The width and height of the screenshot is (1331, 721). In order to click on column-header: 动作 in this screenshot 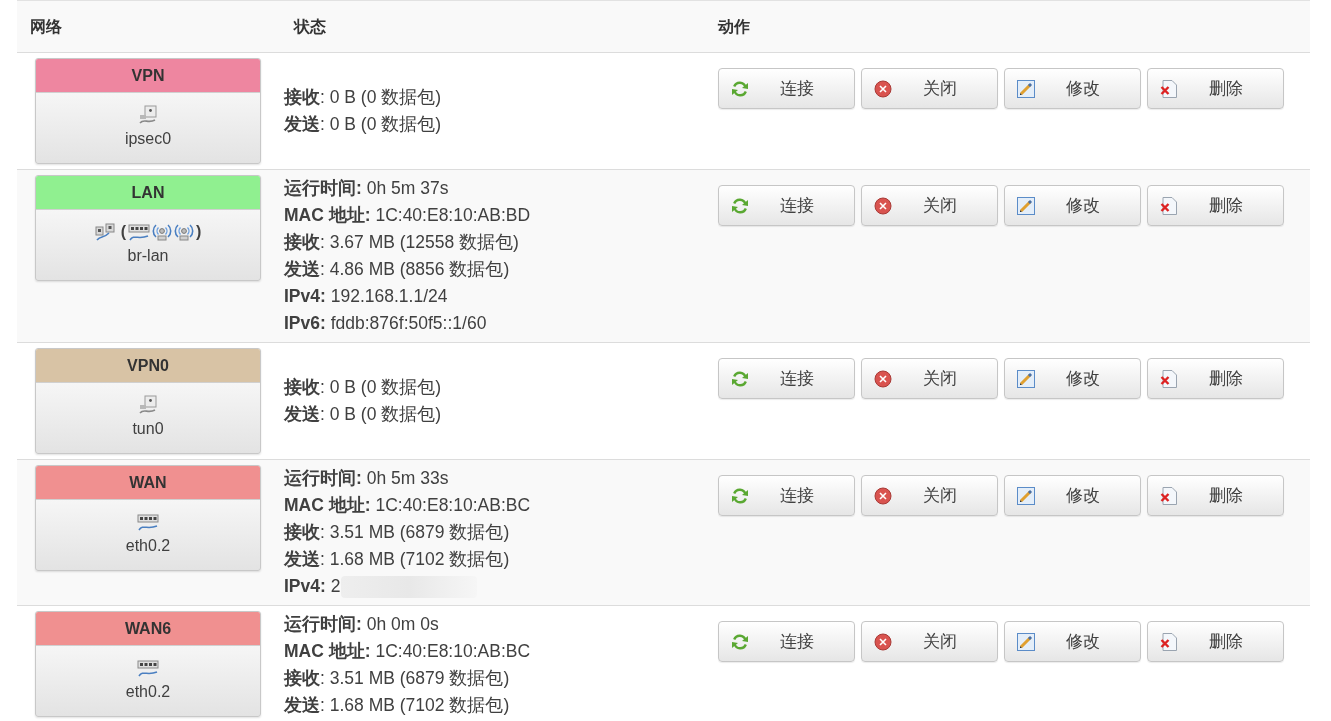, I will do `click(734, 26)`.